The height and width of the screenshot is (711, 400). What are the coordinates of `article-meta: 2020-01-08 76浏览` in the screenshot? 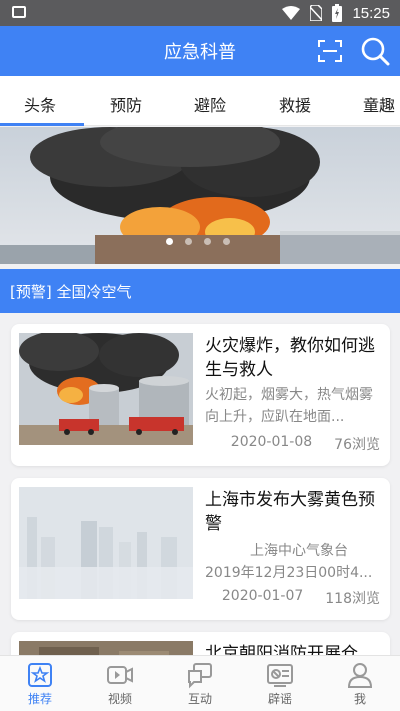 It's located at (305, 444).